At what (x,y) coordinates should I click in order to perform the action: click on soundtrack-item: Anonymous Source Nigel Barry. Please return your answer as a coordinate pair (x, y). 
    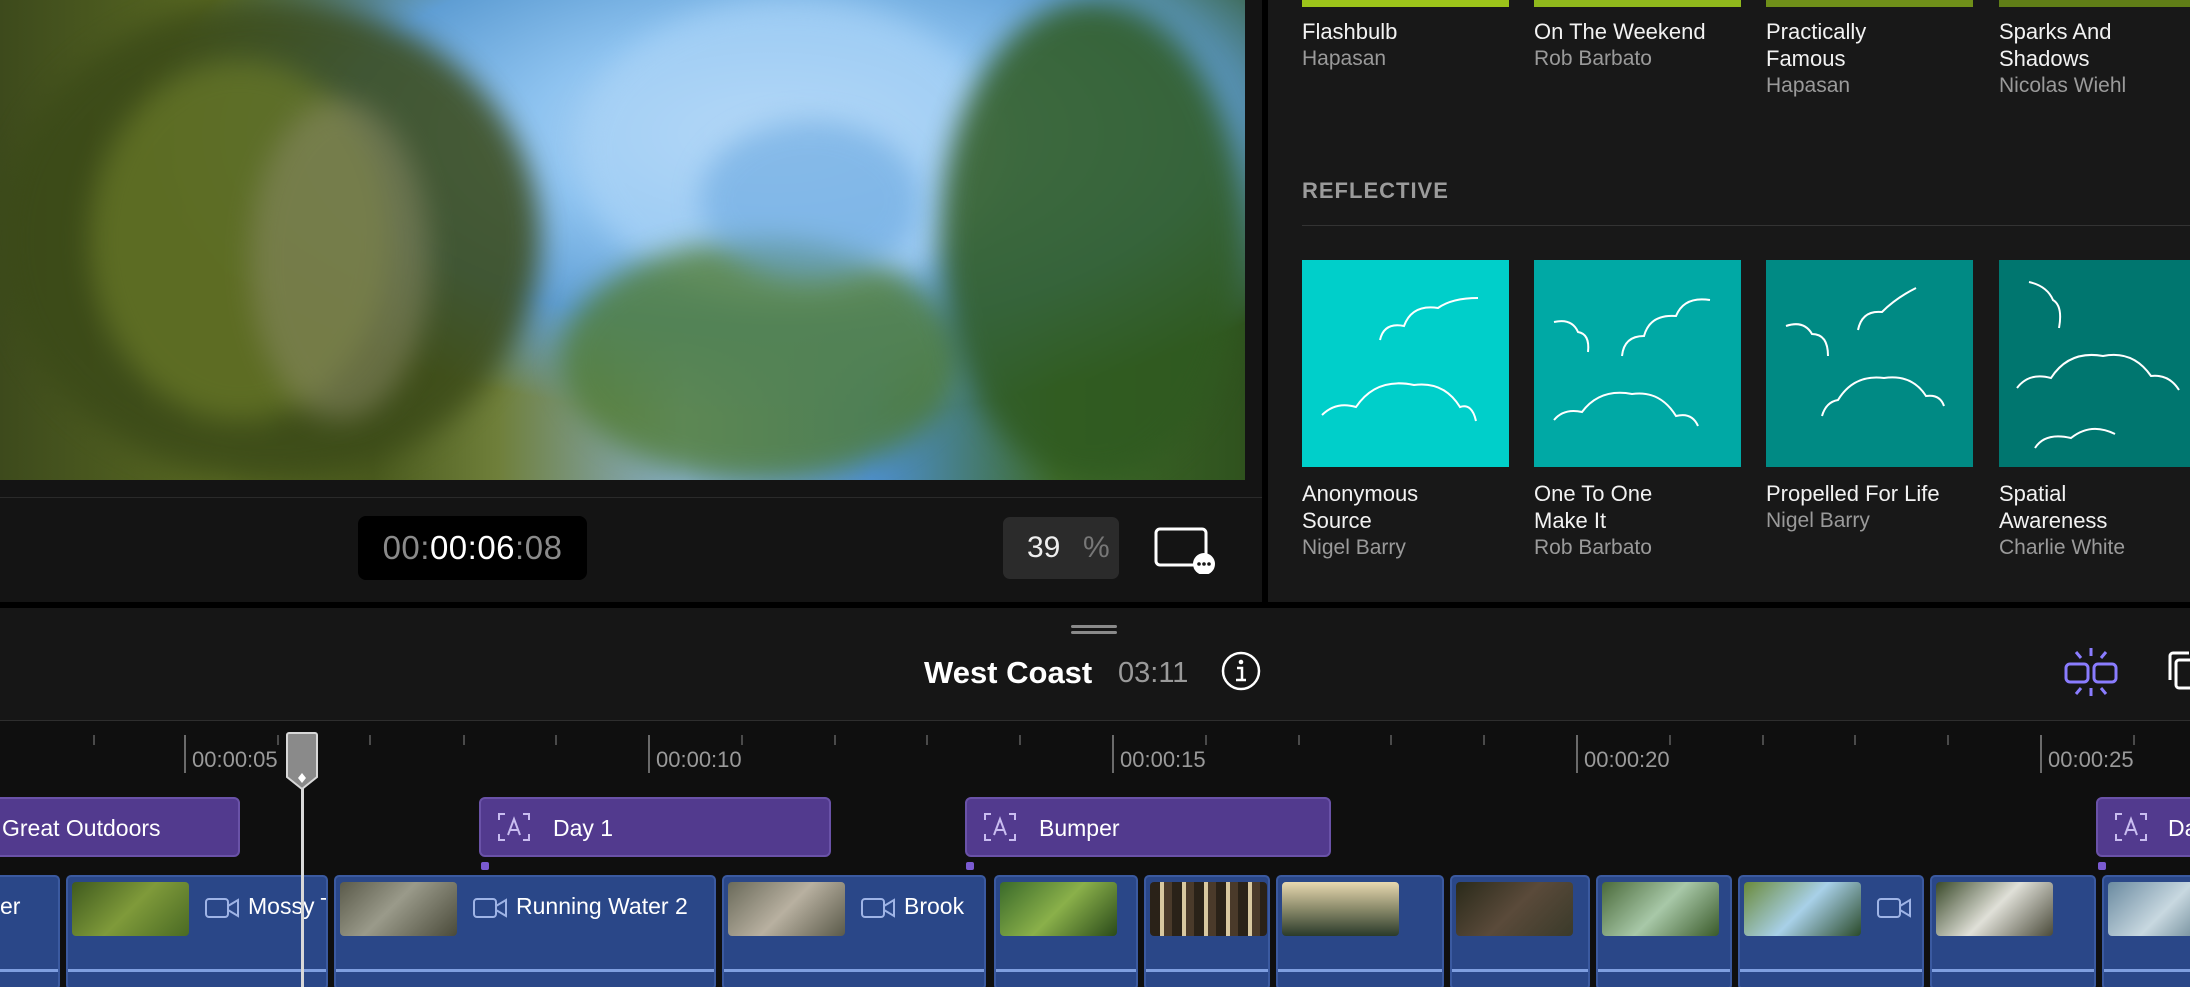
    Looking at the image, I should click on (1405, 520).